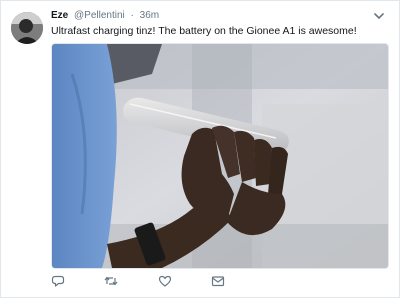  Describe the element at coordinates (111, 281) in the screenshot. I see `retweet-icon` at that location.